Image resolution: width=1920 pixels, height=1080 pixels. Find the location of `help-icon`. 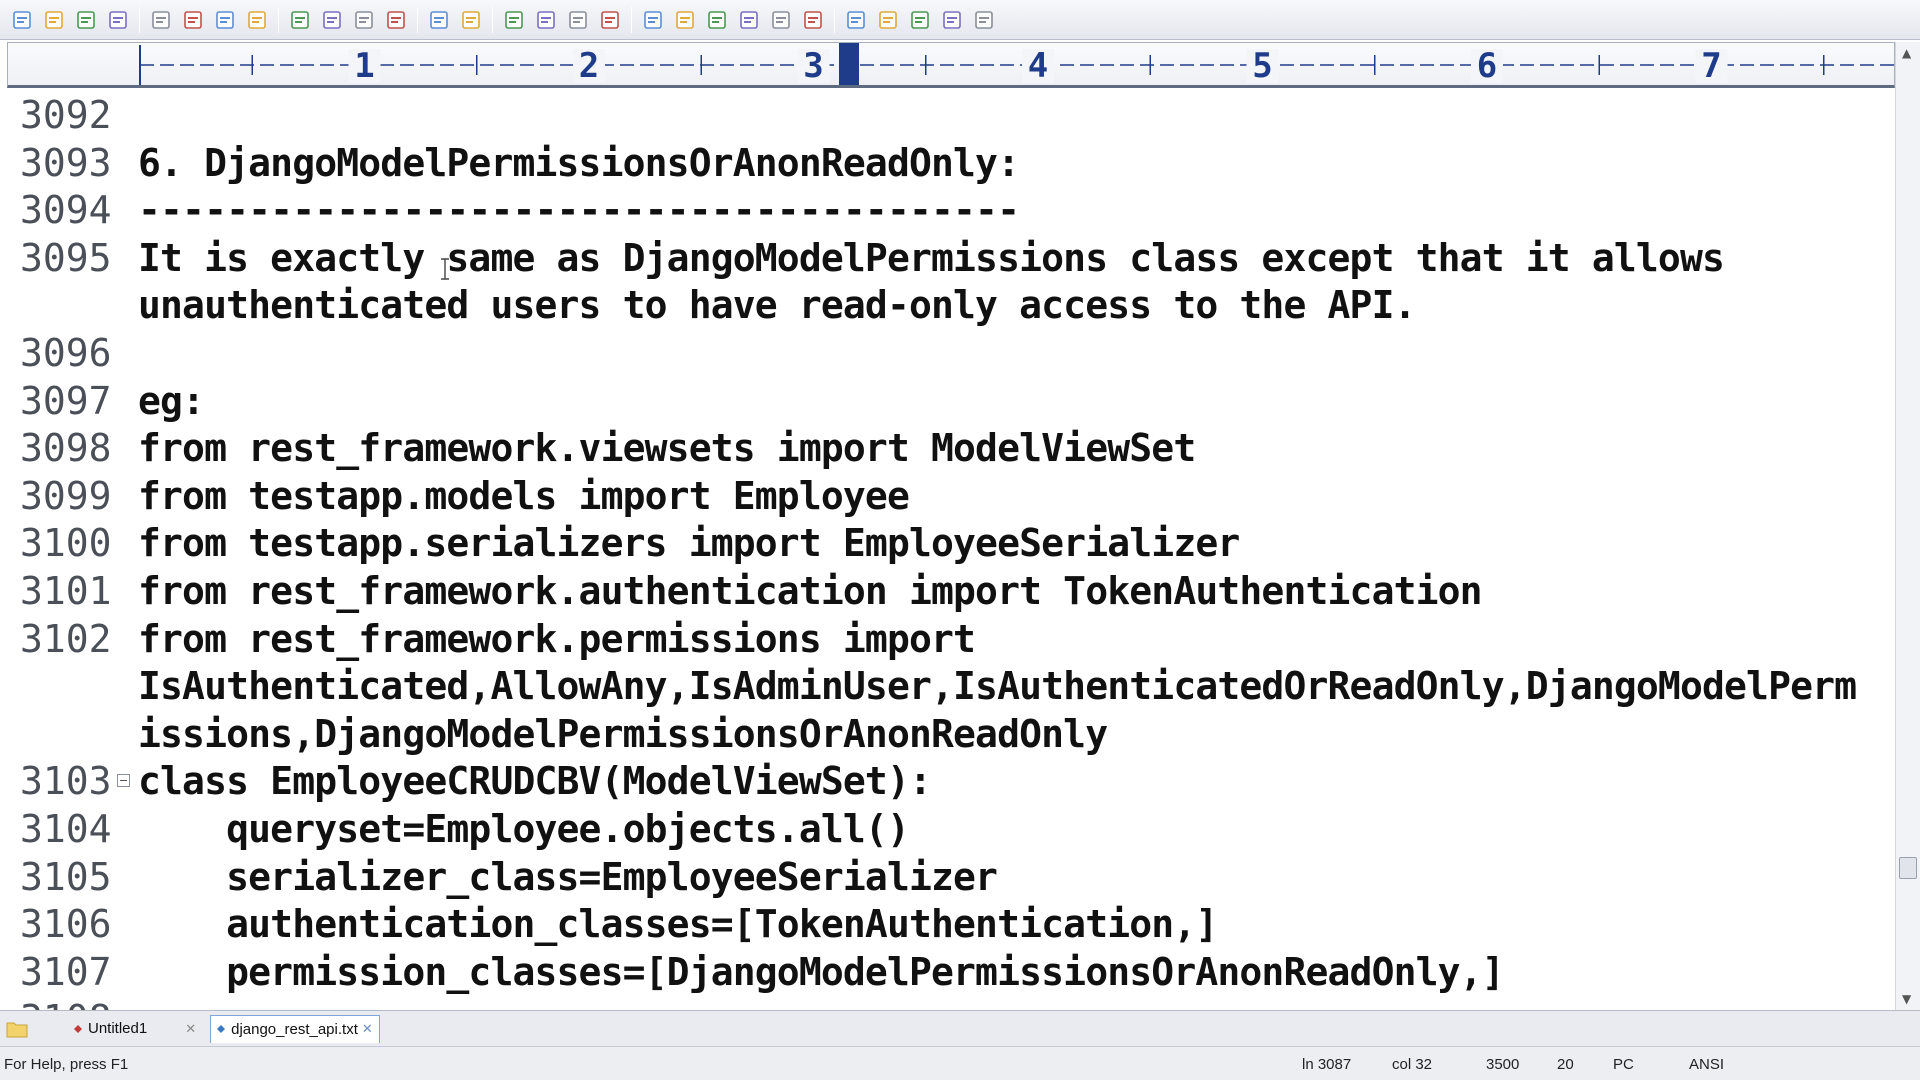

help-icon is located at coordinates (984, 20).